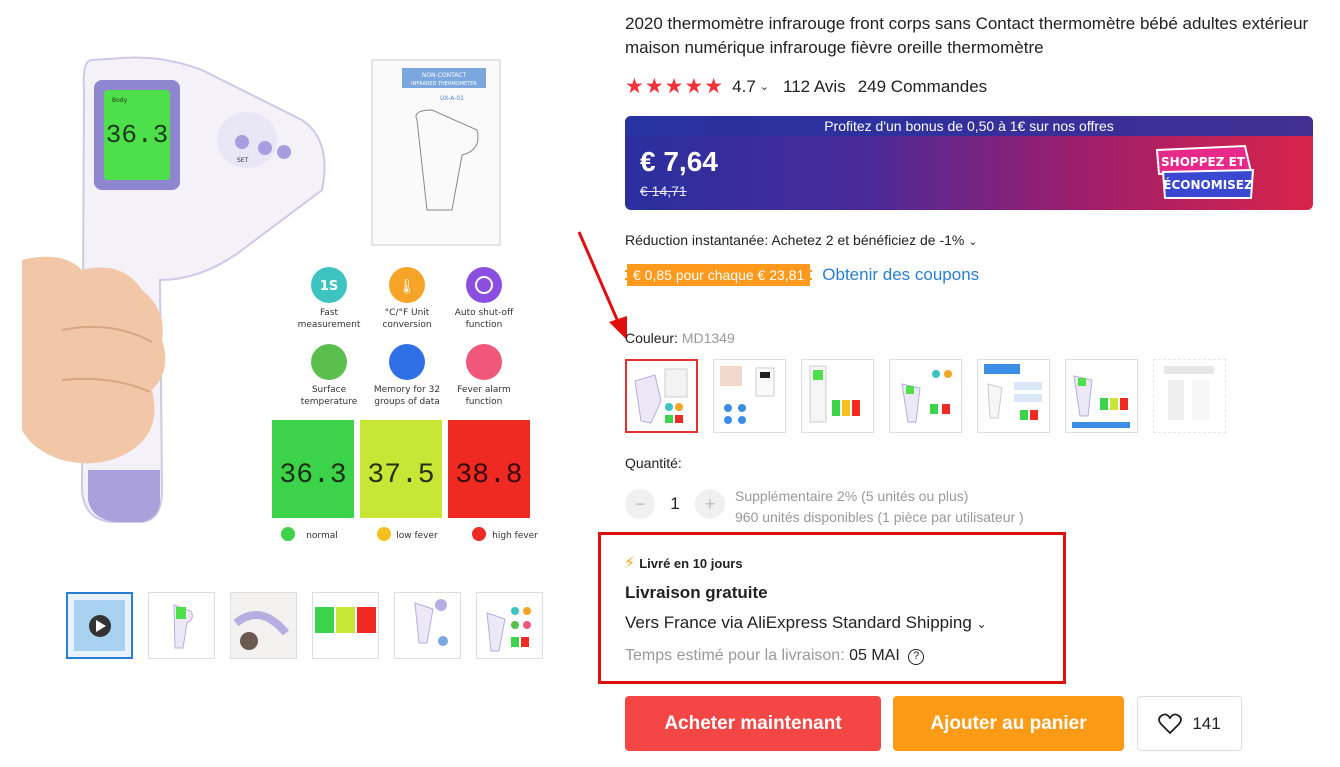 This screenshot has width=1340, height=767. I want to click on svg-text: 37.5, so click(400, 475).